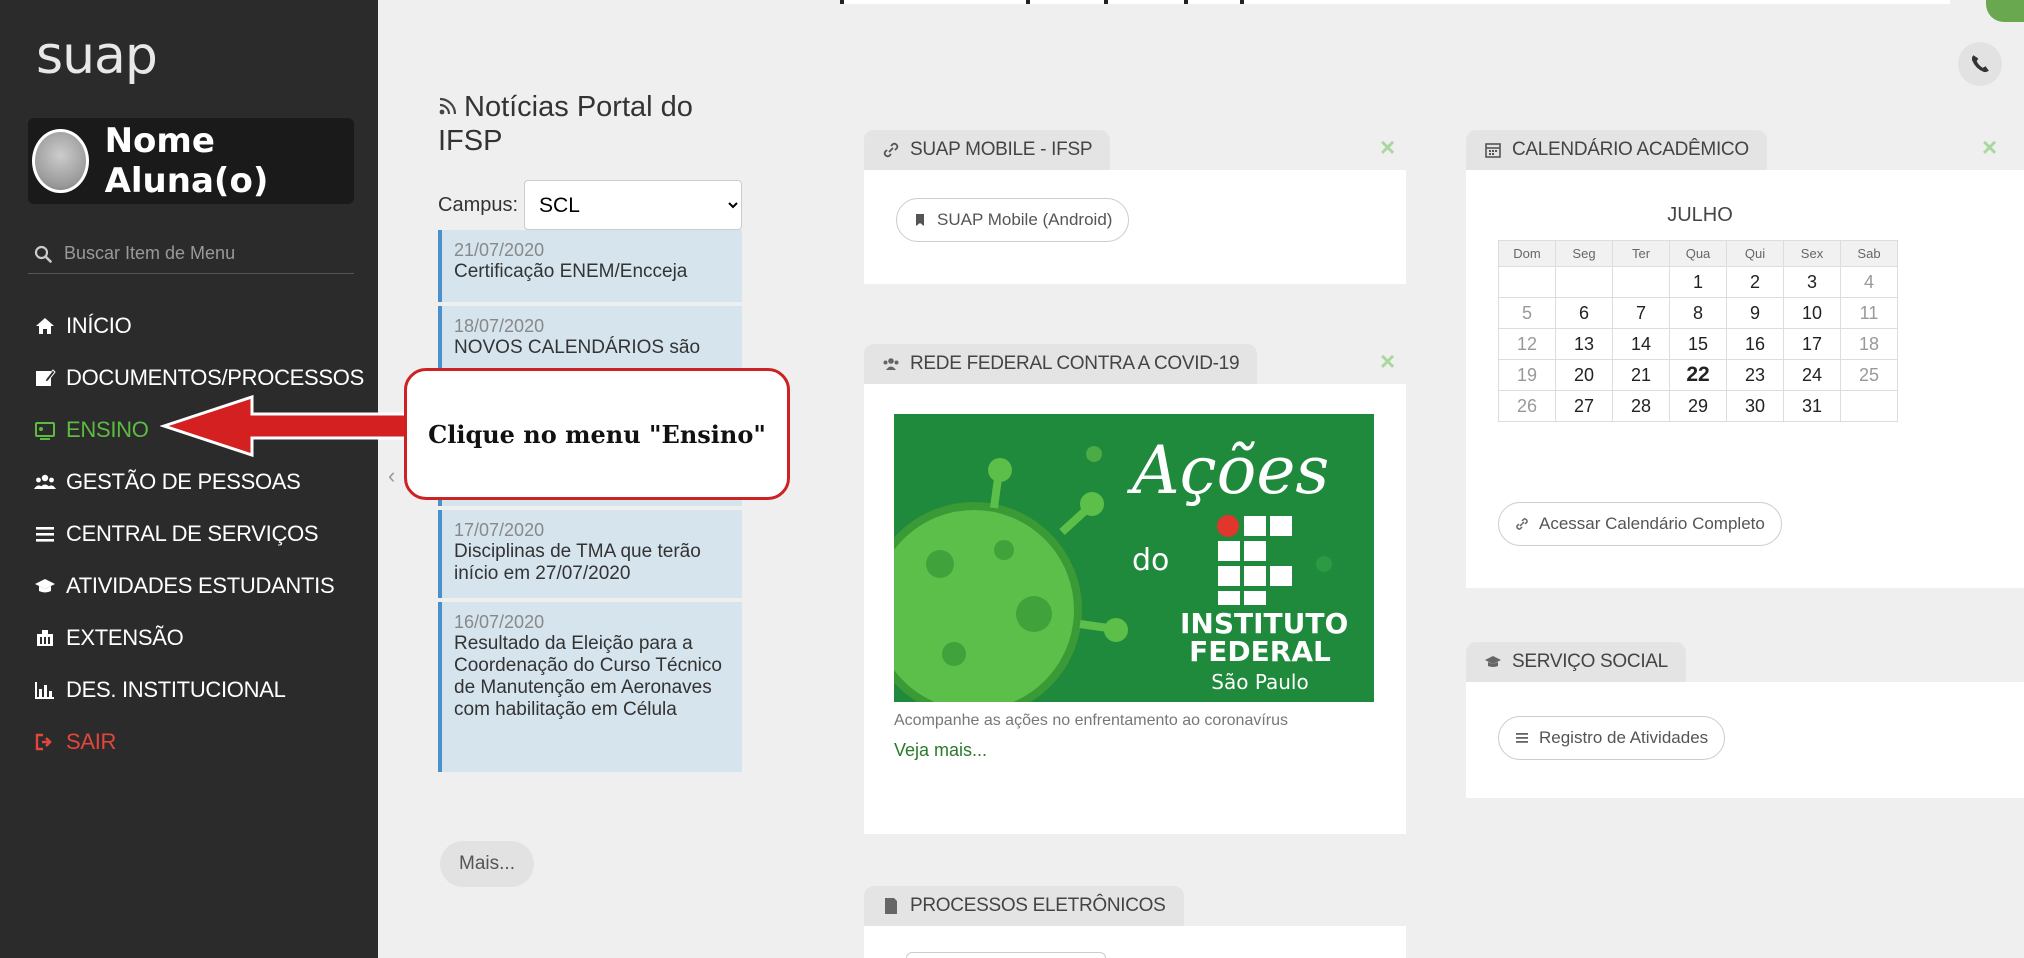  Describe the element at coordinates (1755, 344) in the screenshot. I see `calendar-day: 16` at that location.